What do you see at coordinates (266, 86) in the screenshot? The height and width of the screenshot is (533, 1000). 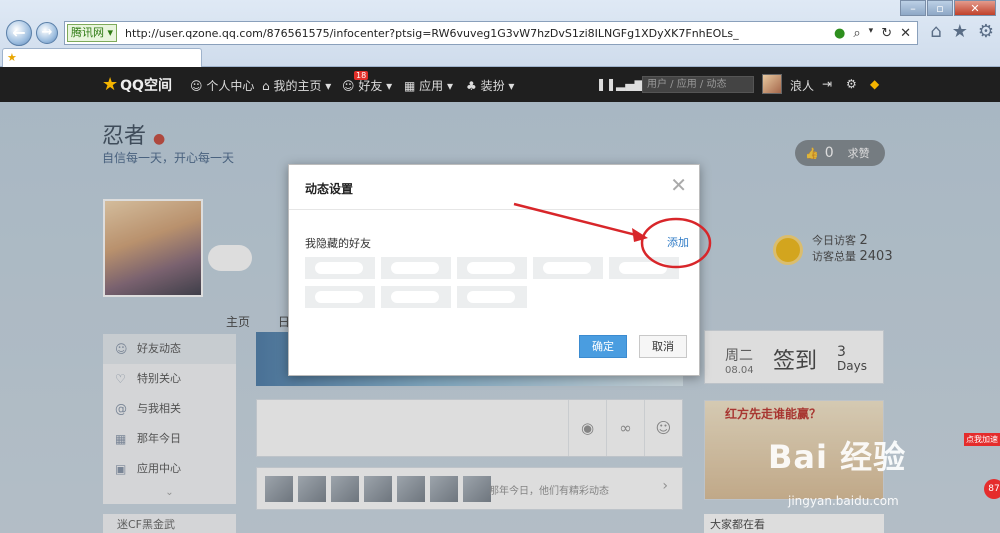 I see `house-icon: ⌂` at bounding box center [266, 86].